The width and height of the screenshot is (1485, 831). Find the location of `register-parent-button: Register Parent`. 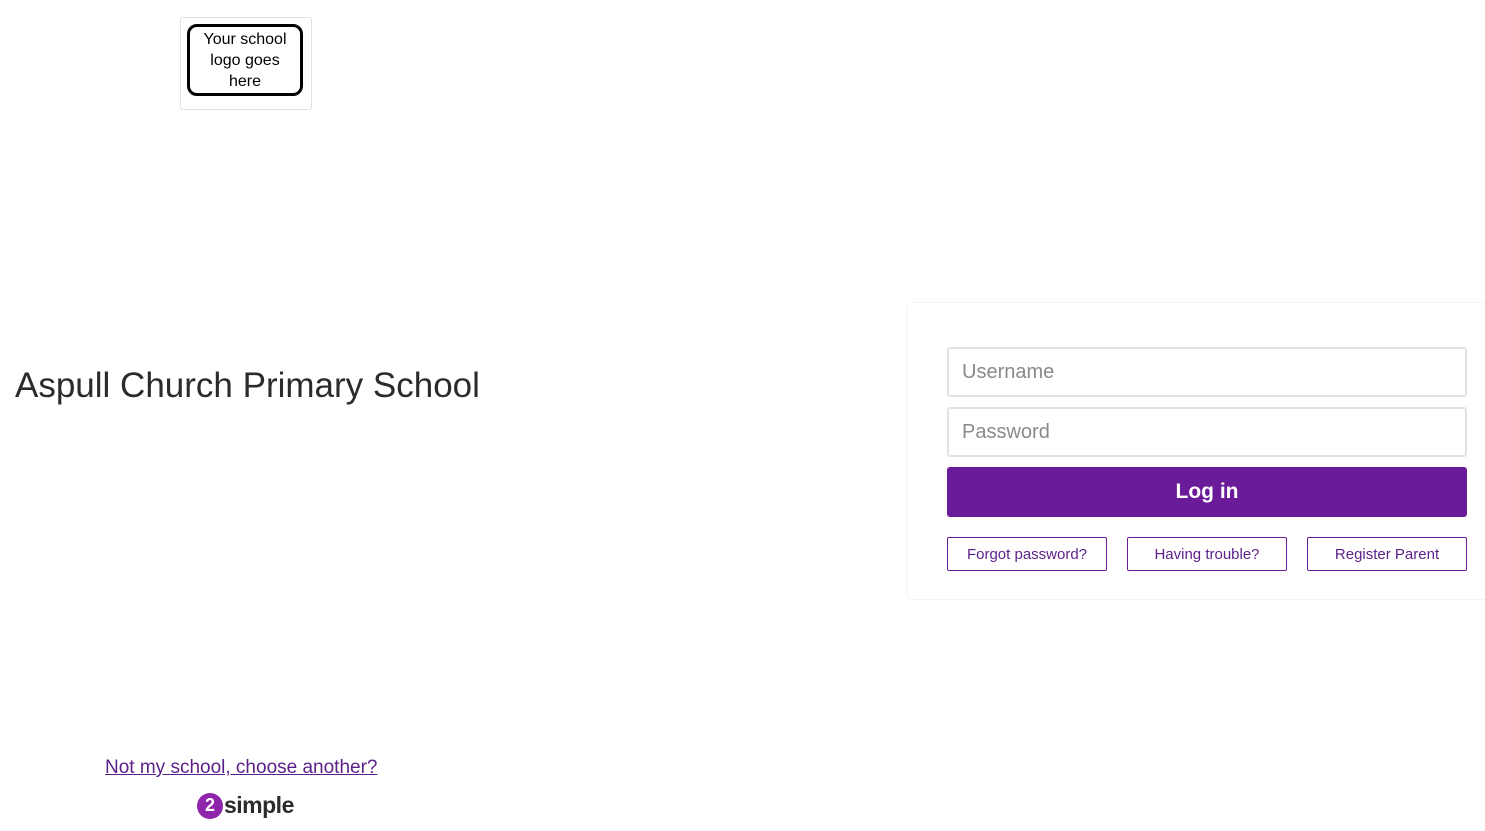

register-parent-button: Register Parent is located at coordinates (1387, 554).